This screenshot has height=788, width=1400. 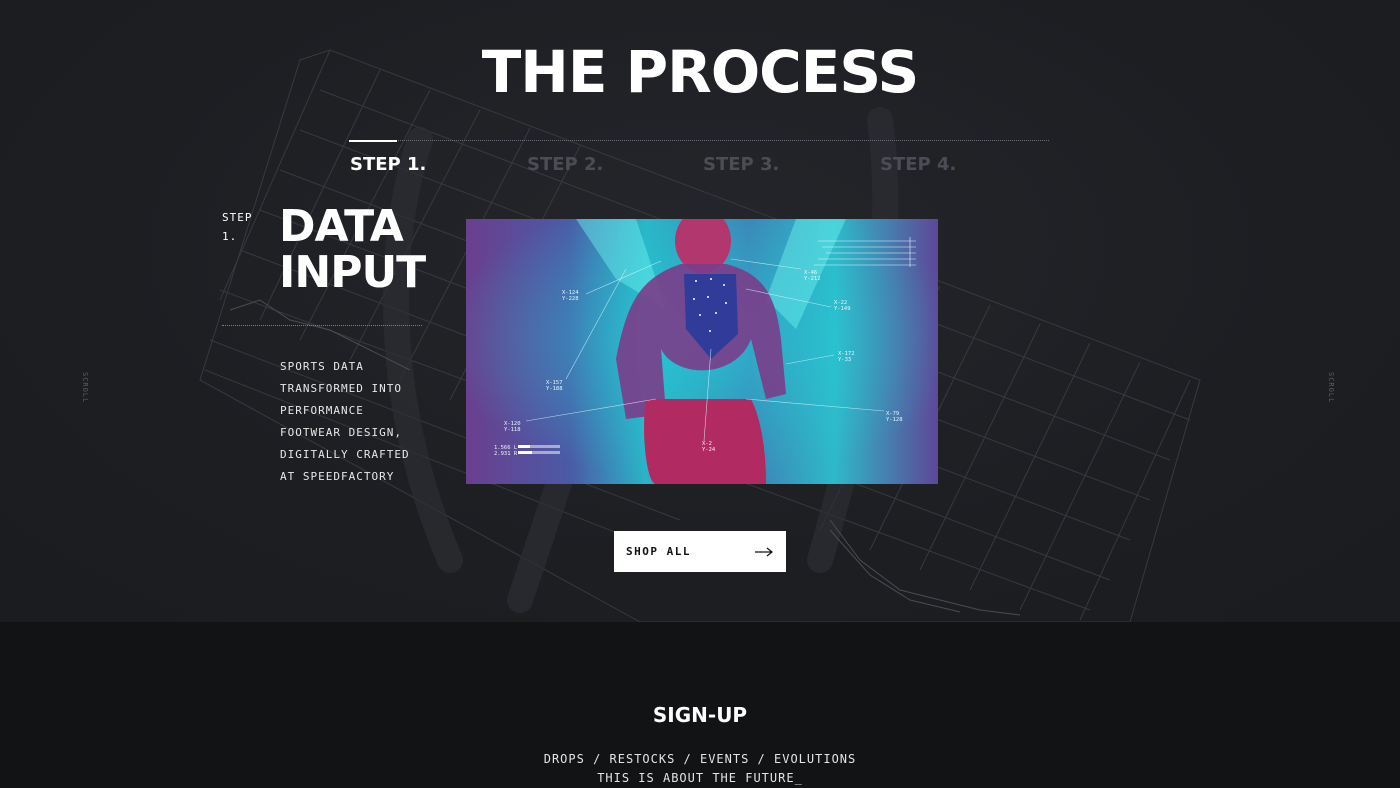 What do you see at coordinates (388, 164) in the screenshot?
I see `tab-step-1: STEP 1.` at bounding box center [388, 164].